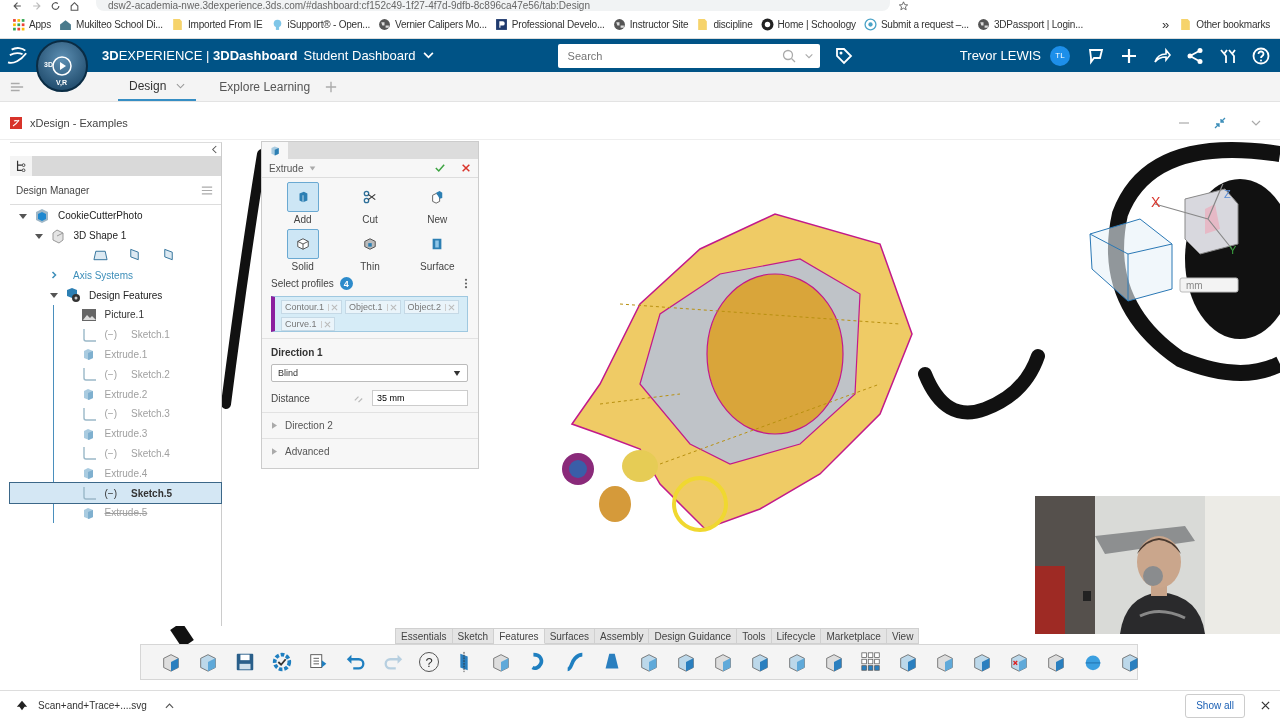 The image size is (1280, 720). What do you see at coordinates (1233, 24) in the screenshot?
I see `bookmark-label: Other bookmarks` at bounding box center [1233, 24].